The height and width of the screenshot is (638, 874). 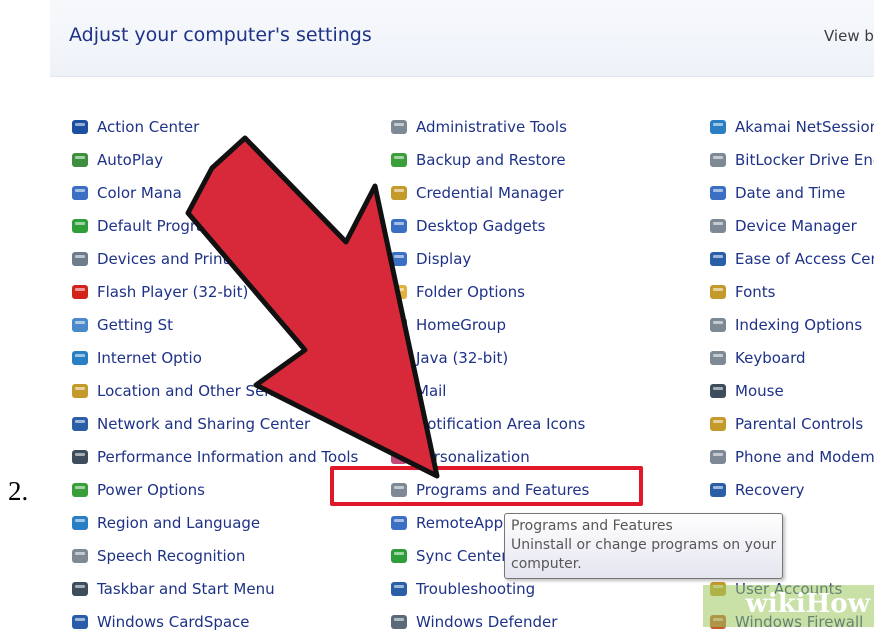 I want to click on control-panel-item-label: Akamai NetSession, so click(x=804, y=126).